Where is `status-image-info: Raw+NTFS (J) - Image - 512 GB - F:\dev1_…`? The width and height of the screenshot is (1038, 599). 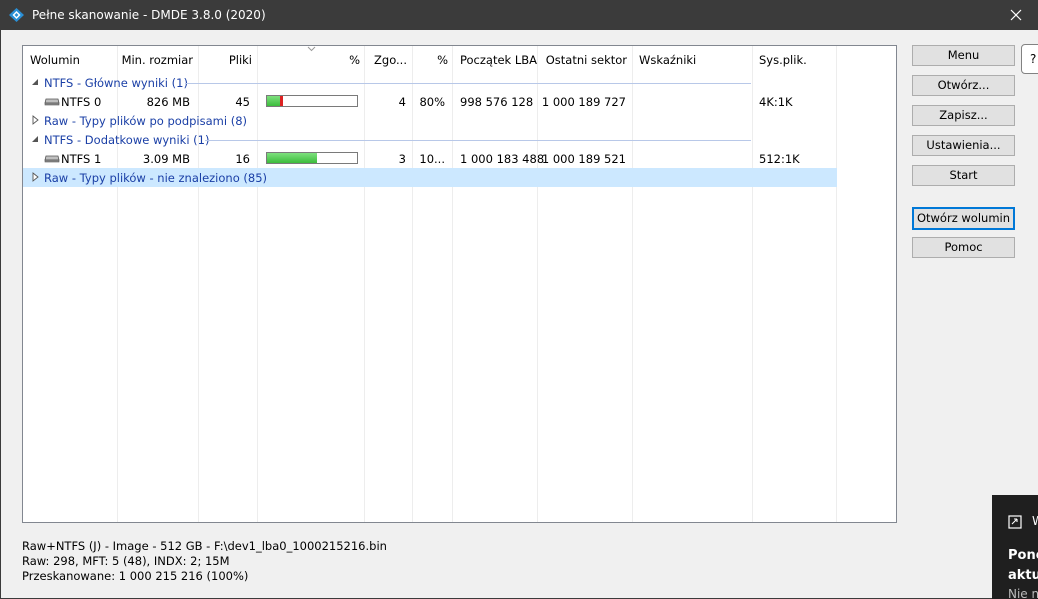
status-image-info: Raw+NTFS (J) - Image - 512 GB - F:\dev1_… is located at coordinates (204, 546).